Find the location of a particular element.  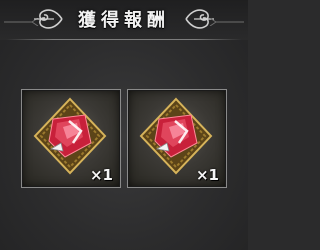

header-divider is located at coordinates (124, 39).